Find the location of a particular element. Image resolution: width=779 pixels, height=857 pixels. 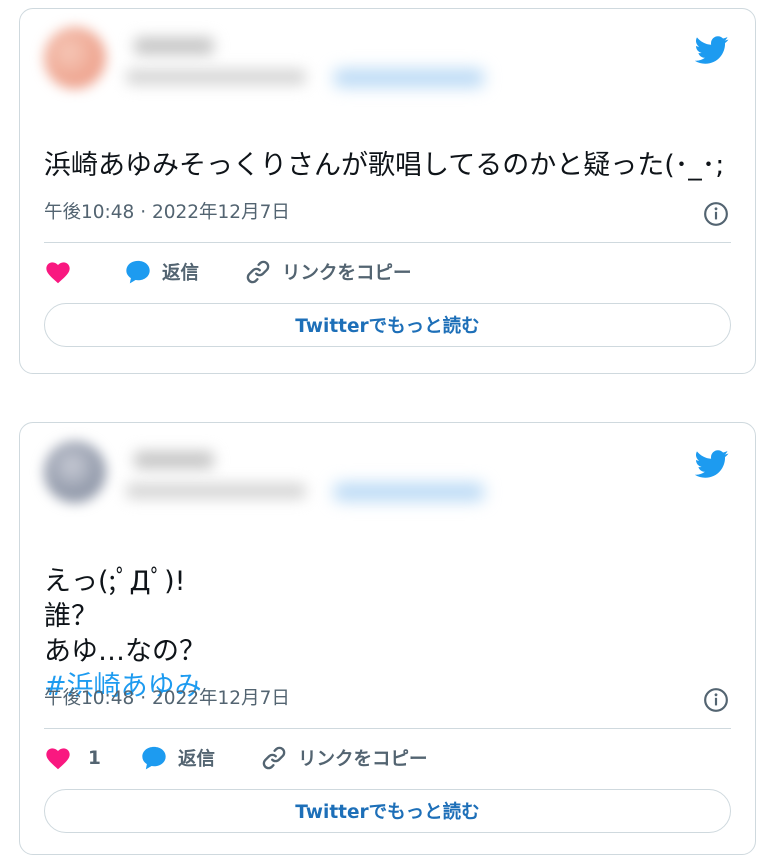

tweet-body: えっ(;ﾟДﾟ)! 誰？ あゆ…なの？ is located at coordinates (125, 616).